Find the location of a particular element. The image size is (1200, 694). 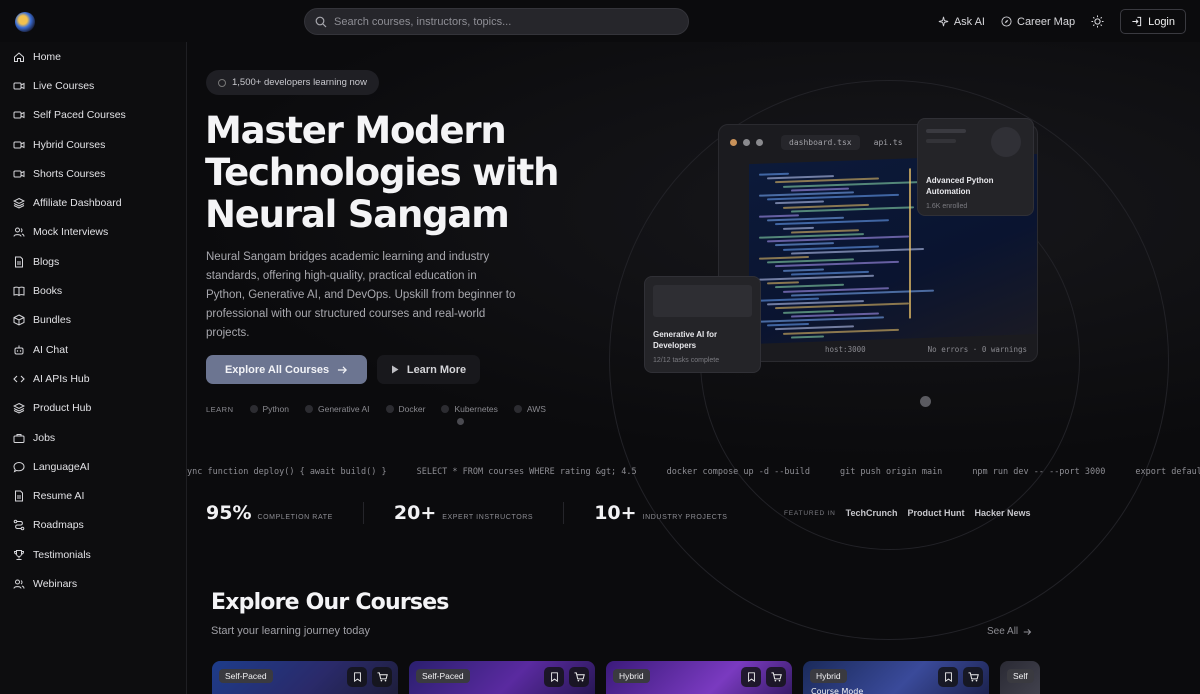

sidebar-item-ai-chat: AI Chat is located at coordinates (93, 349).